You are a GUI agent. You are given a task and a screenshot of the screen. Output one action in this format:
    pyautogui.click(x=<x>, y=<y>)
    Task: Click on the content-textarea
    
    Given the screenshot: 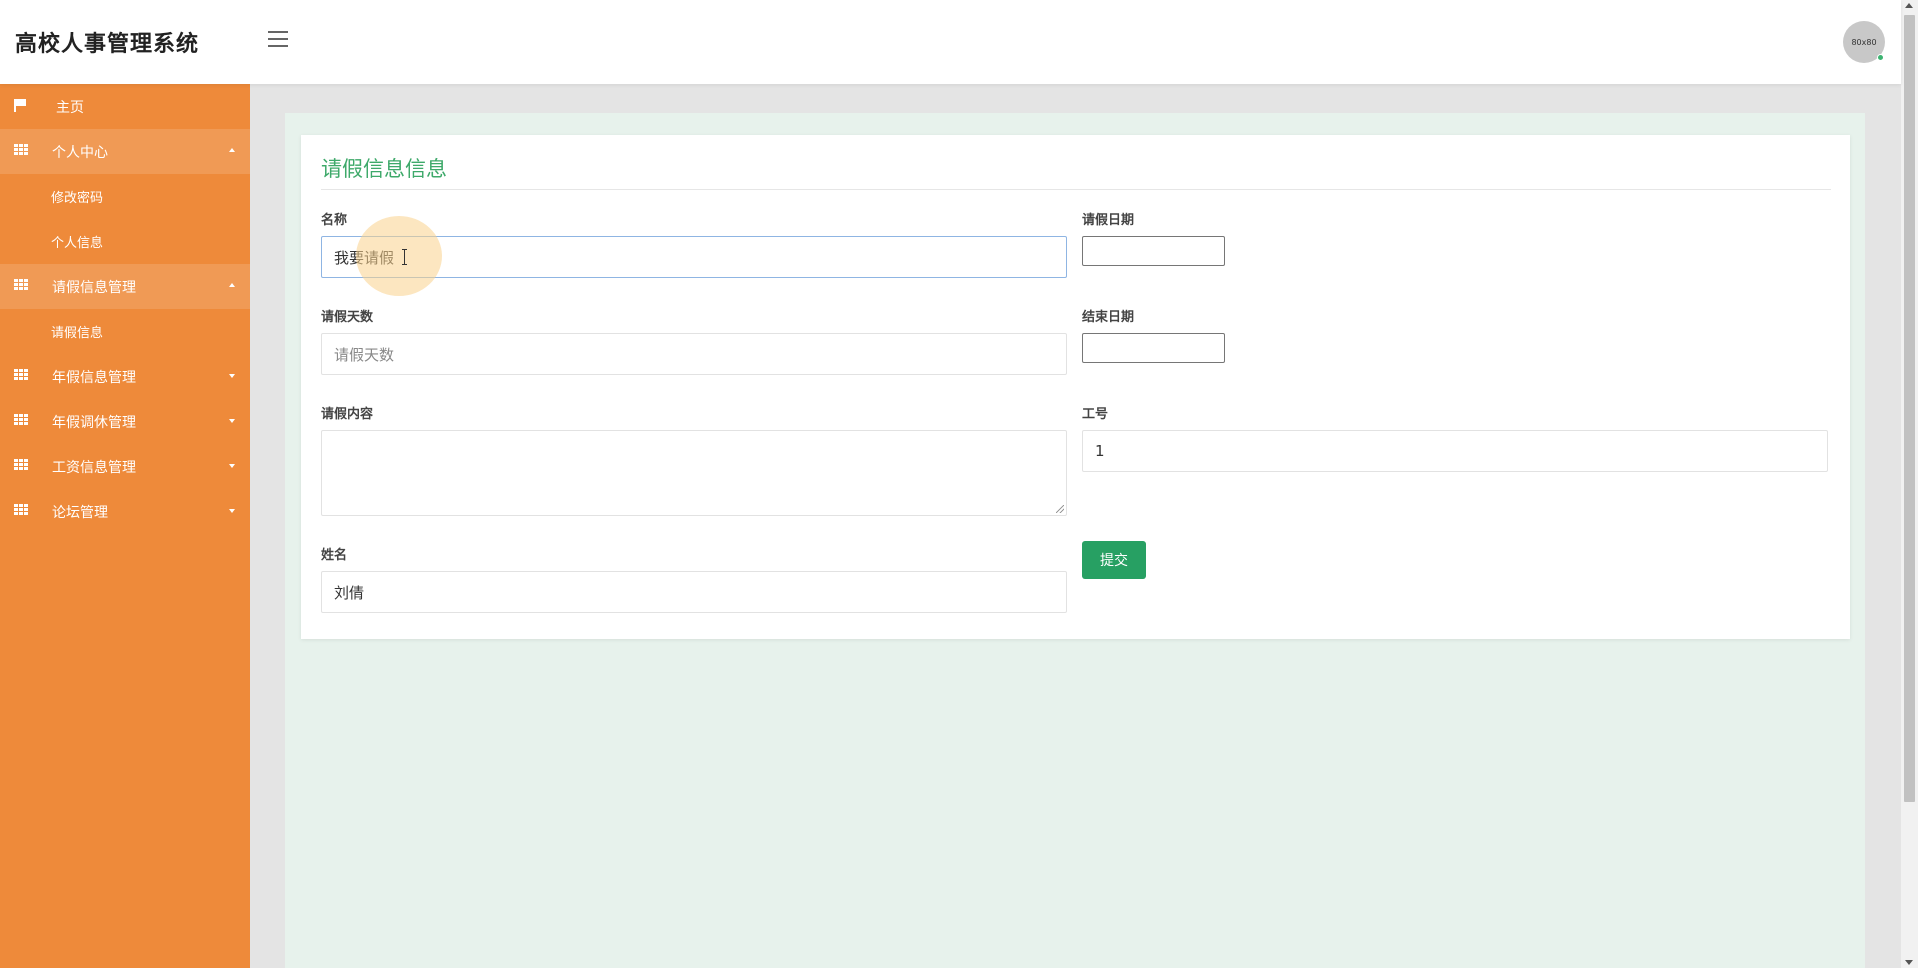 What is the action you would take?
    pyautogui.click(x=694, y=473)
    